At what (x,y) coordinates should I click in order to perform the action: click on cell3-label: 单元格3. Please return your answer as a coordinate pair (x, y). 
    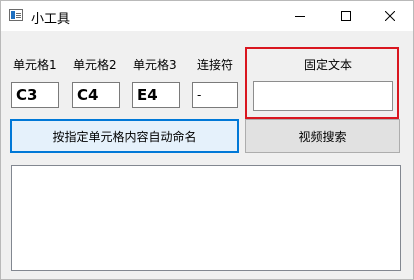
    Looking at the image, I should click on (155, 65).